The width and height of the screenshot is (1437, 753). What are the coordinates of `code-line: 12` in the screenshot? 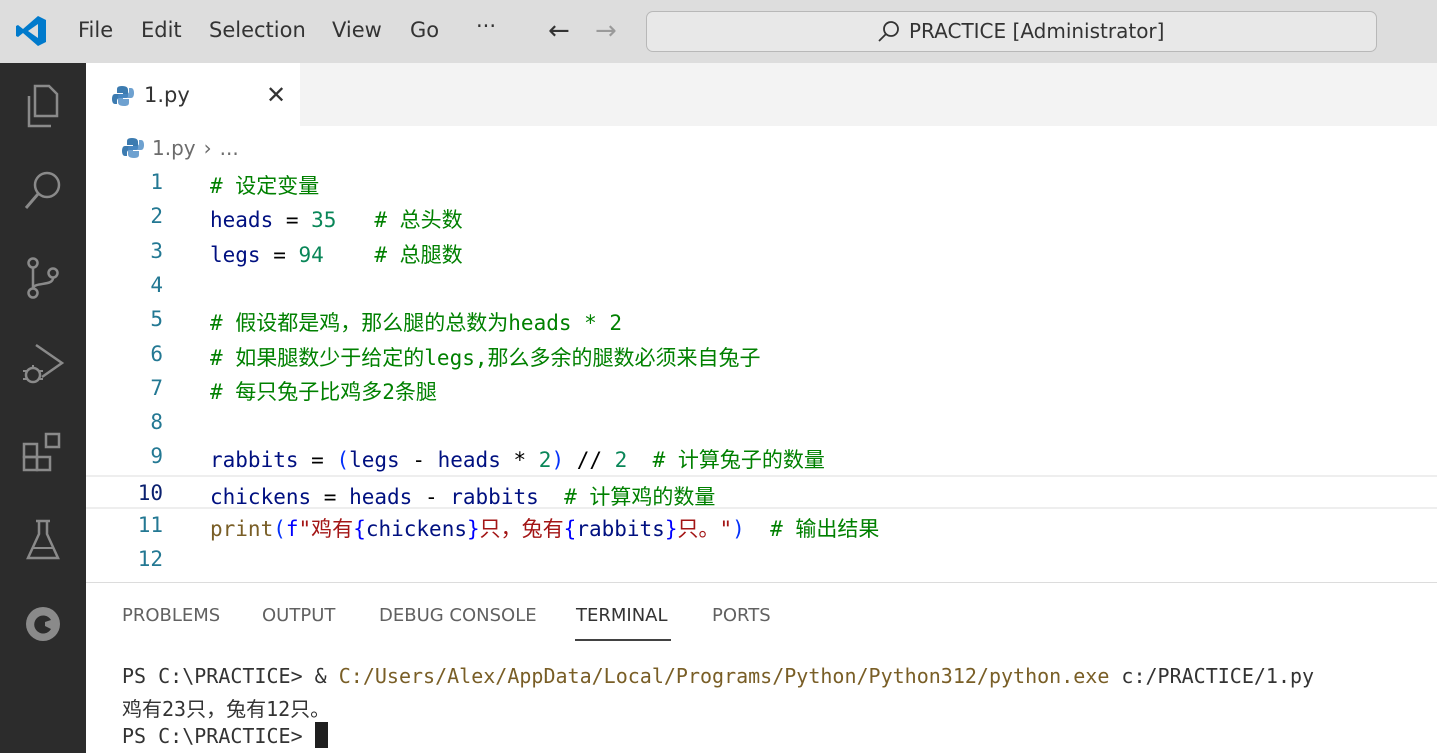 It's located at (761, 560).